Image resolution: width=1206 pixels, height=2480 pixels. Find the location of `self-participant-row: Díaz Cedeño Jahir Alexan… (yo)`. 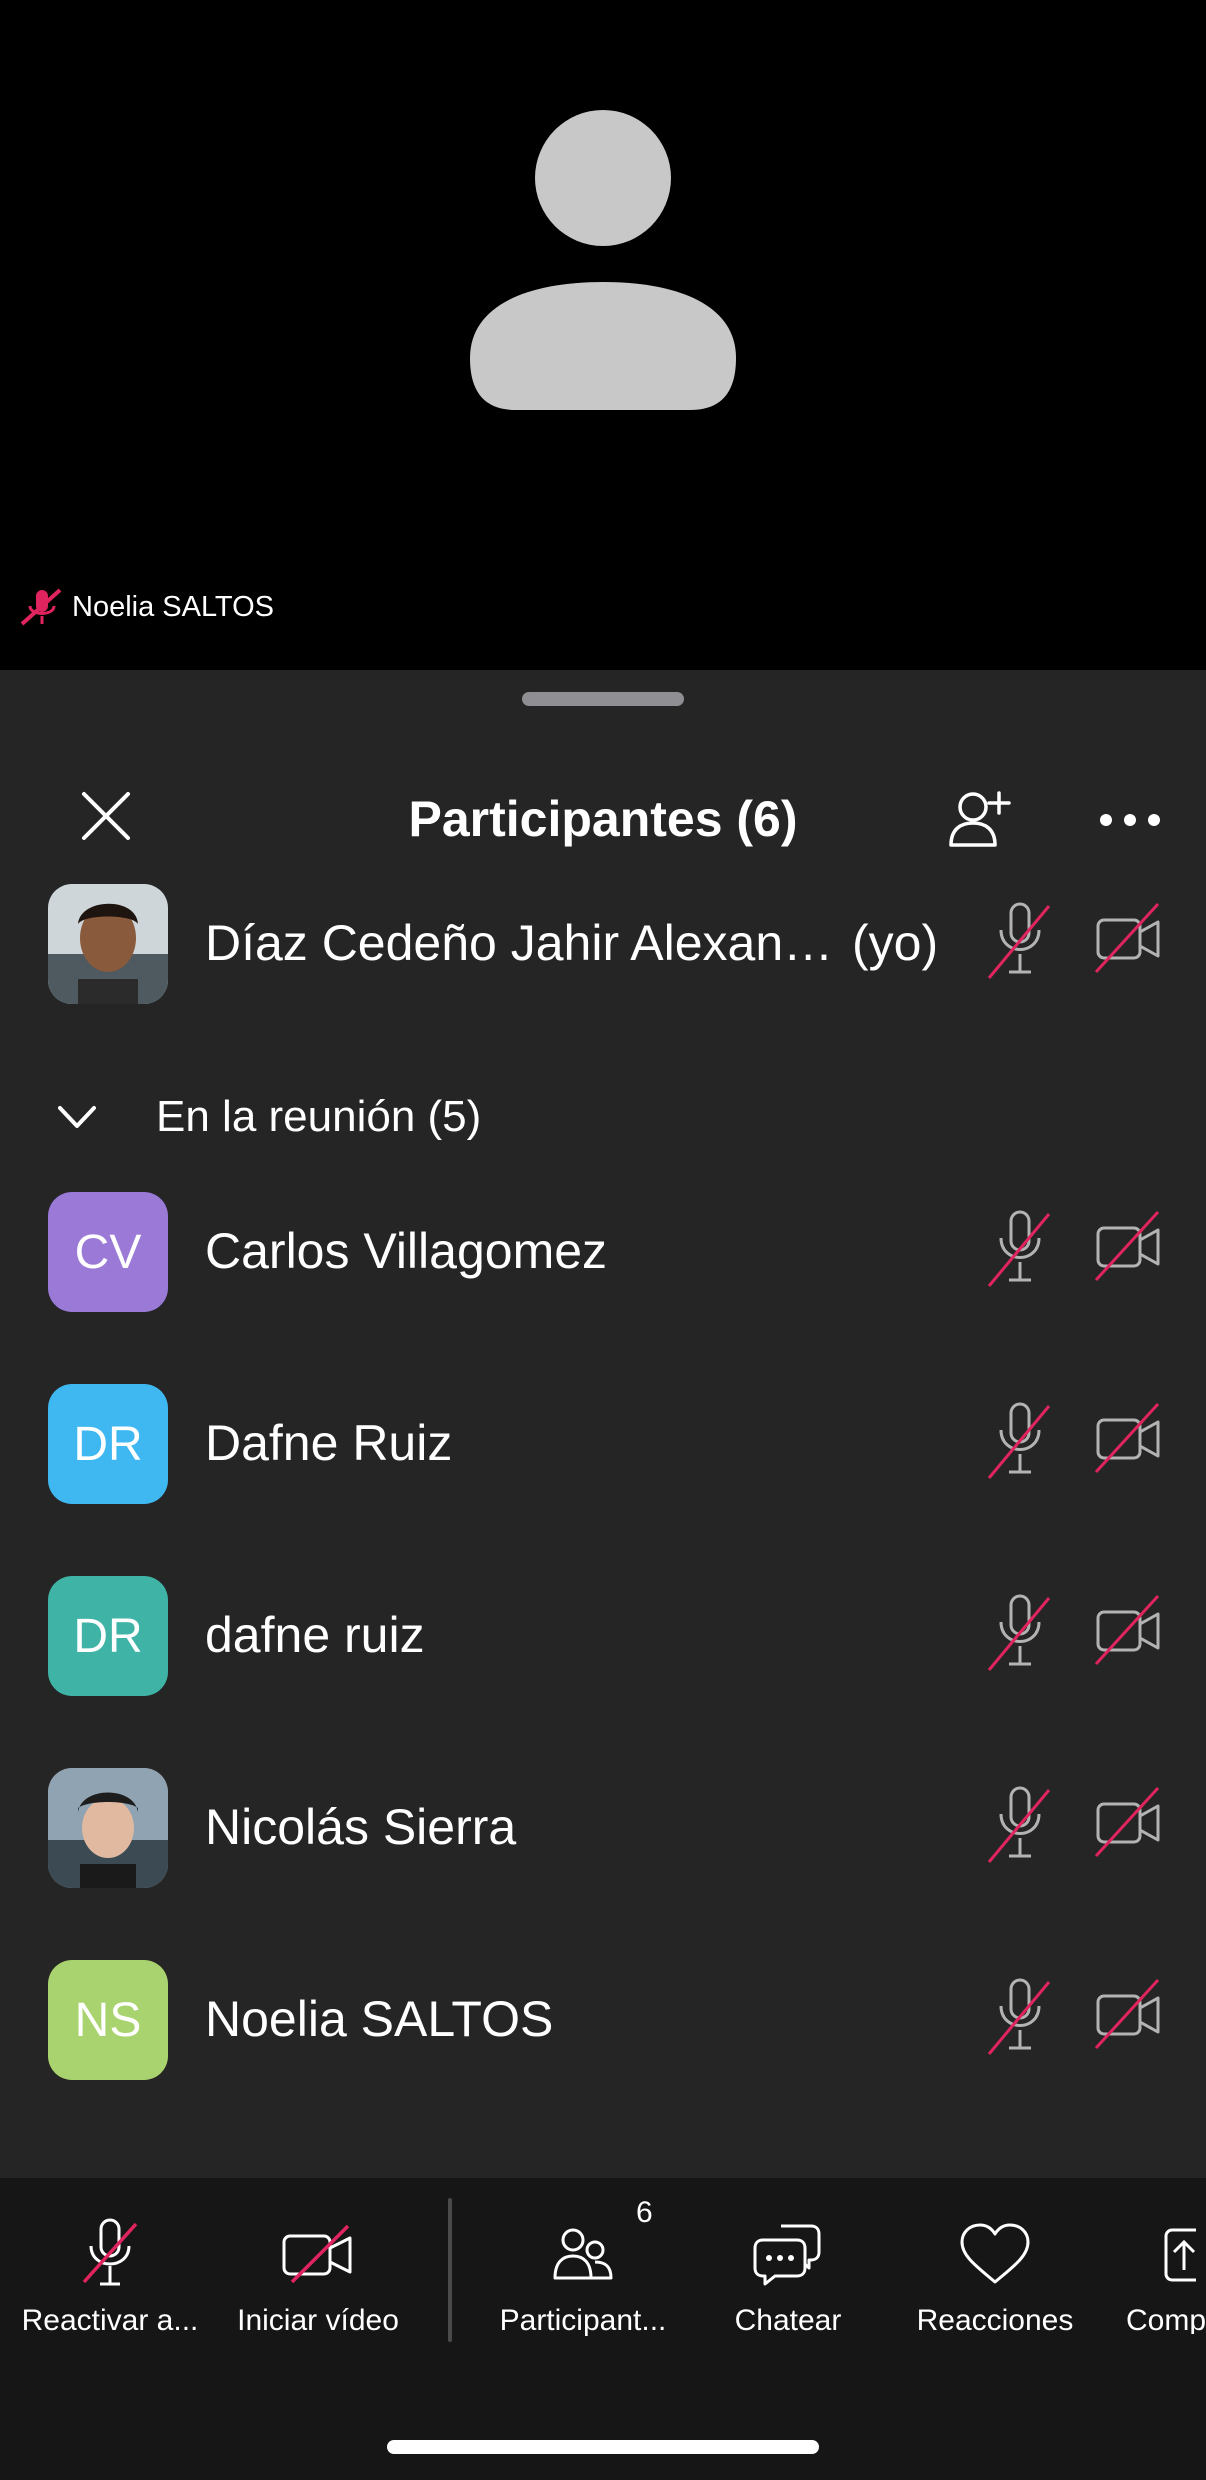

self-participant-row: Díaz Cedeño Jahir Alexan… (yo) is located at coordinates (603, 945).